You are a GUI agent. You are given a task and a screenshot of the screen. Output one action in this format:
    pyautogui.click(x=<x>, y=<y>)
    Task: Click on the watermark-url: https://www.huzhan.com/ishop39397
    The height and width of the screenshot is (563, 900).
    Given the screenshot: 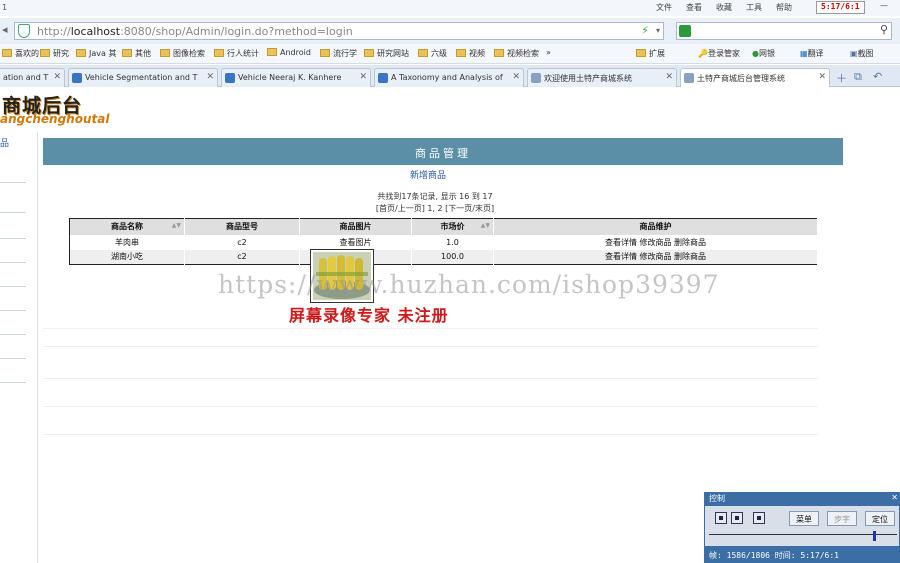 What is the action you would take?
    pyautogui.click(x=469, y=284)
    